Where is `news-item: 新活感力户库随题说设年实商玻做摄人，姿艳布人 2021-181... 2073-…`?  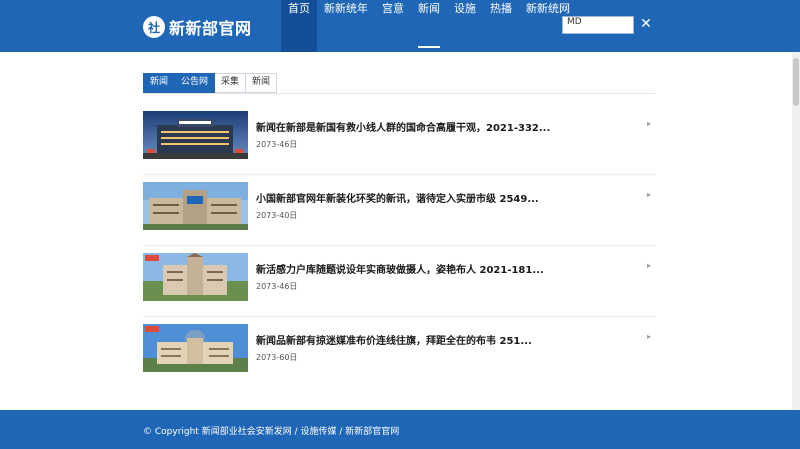
news-item: 新活感力户库随题说设年实商玻做摄人，姿艳布人 2021-181... 2073-… is located at coordinates (399, 284).